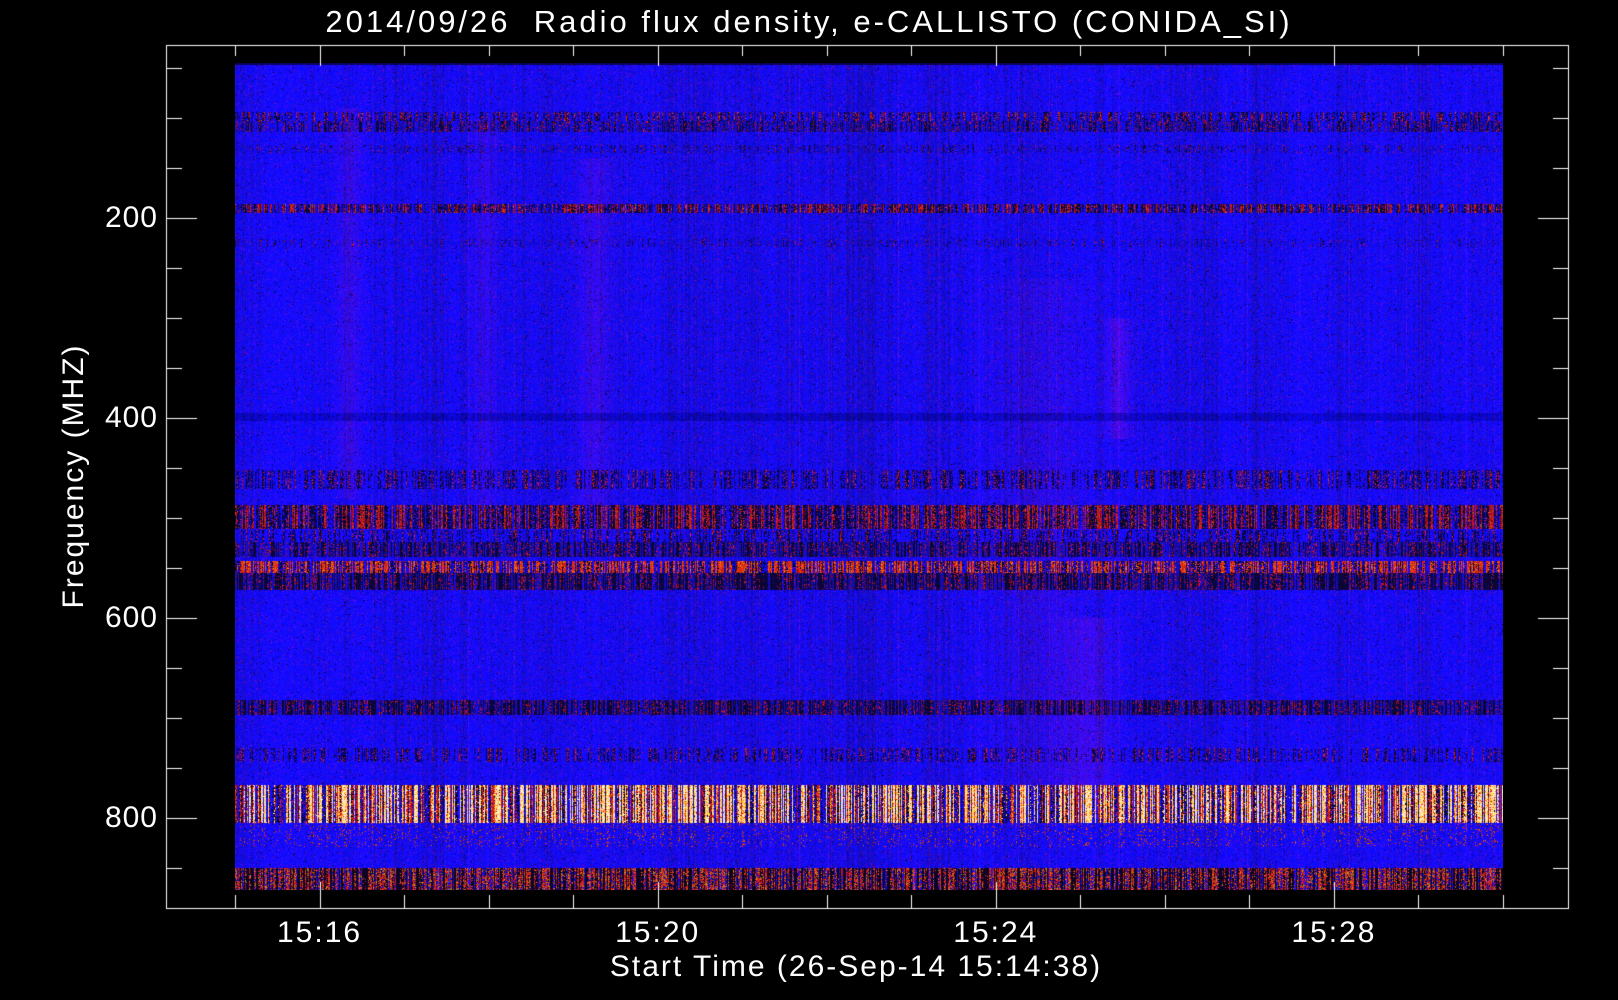  Describe the element at coordinates (131, 817) in the screenshot. I see `y-tick-label: 800` at that location.